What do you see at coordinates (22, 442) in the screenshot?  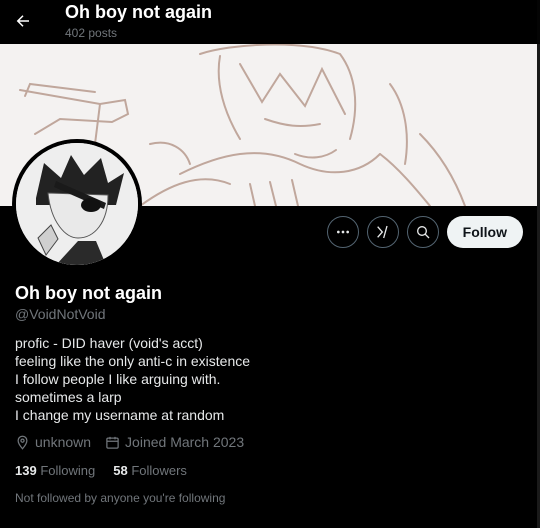 I see `location-icon` at bounding box center [22, 442].